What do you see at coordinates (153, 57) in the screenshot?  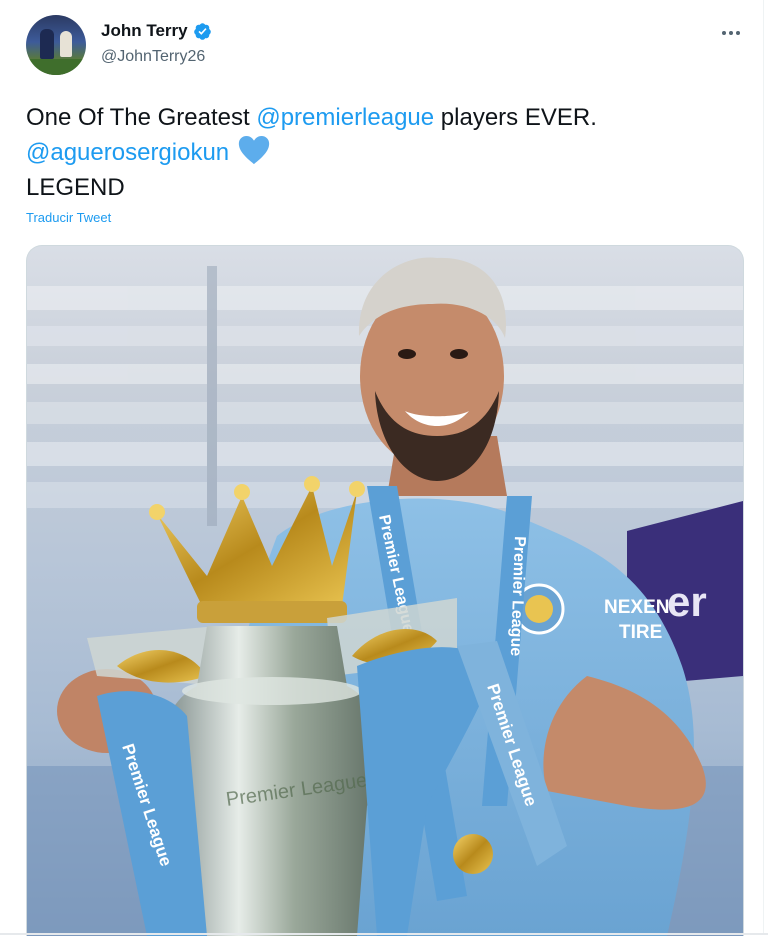 I see `author-handle: @JohnTerry26` at bounding box center [153, 57].